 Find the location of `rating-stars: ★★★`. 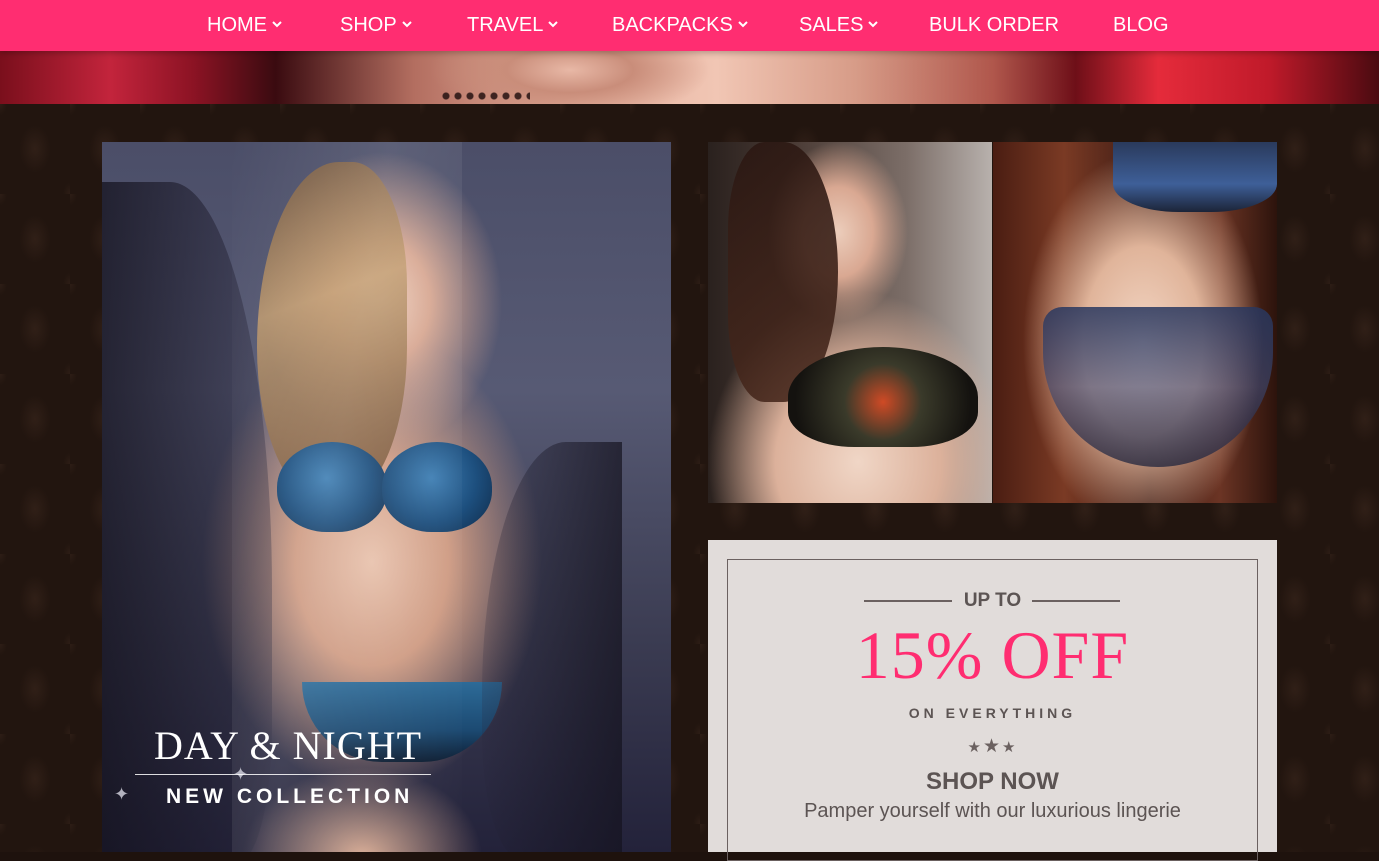

rating-stars: ★★★ is located at coordinates (992, 746).